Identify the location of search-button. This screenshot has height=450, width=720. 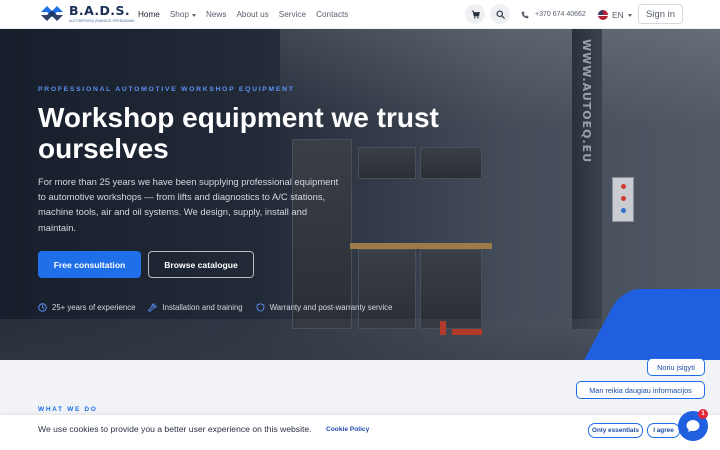
(500, 14).